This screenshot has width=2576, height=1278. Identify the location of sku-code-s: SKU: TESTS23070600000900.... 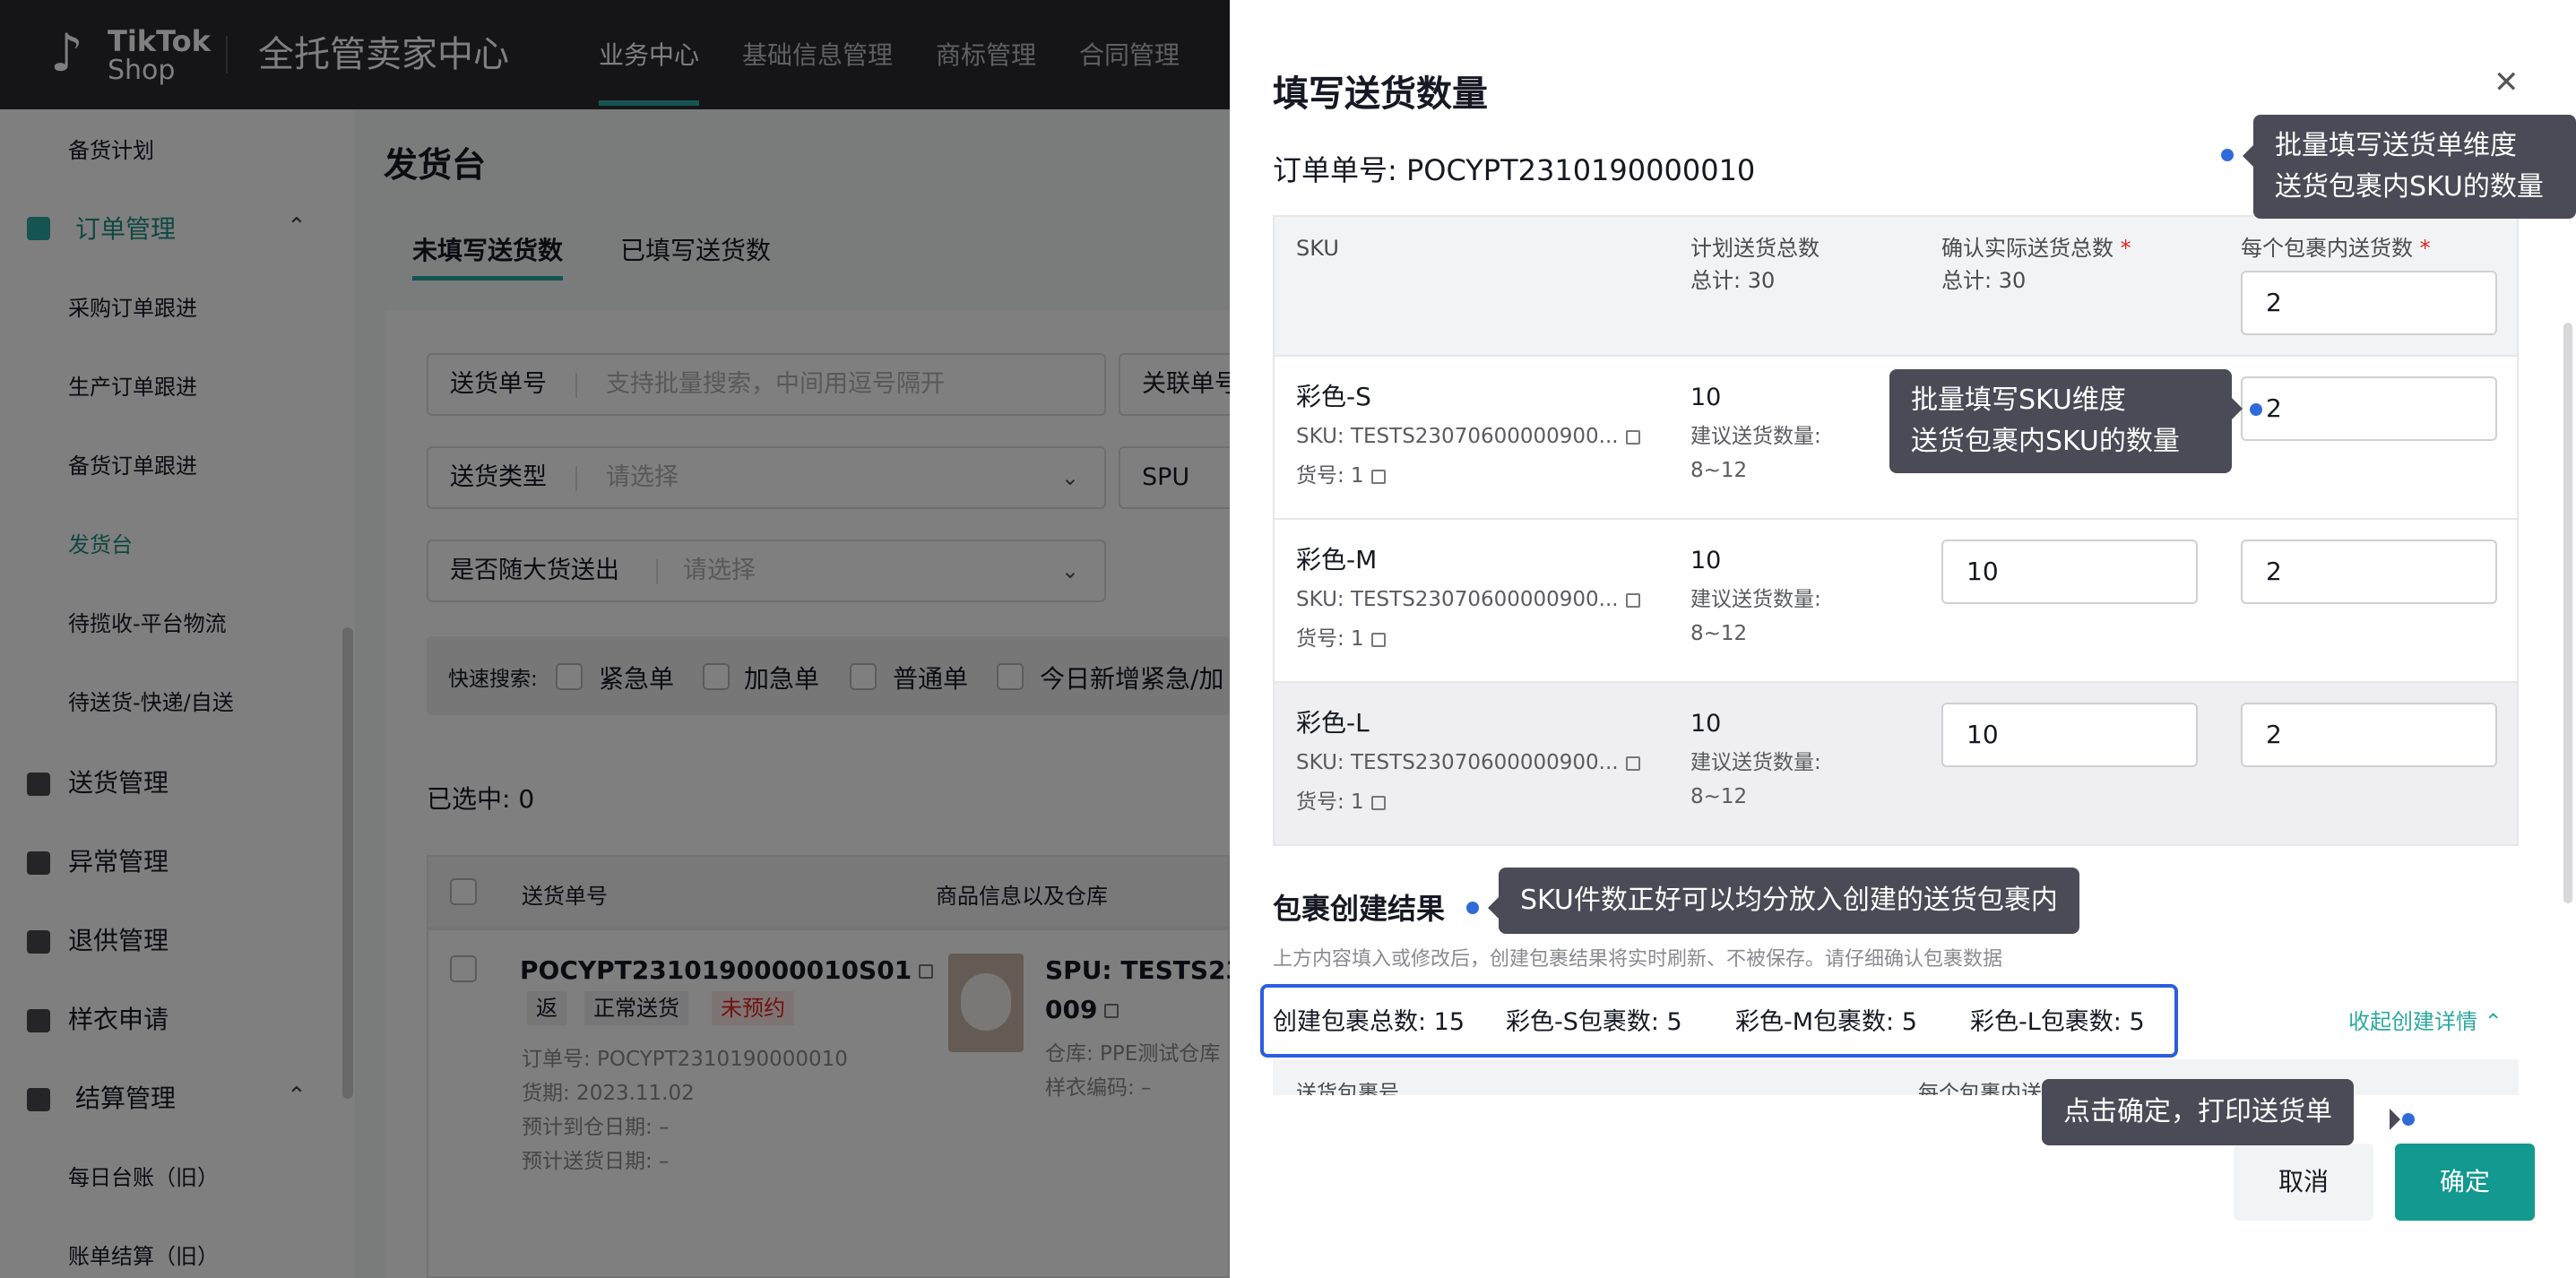
(1468, 436).